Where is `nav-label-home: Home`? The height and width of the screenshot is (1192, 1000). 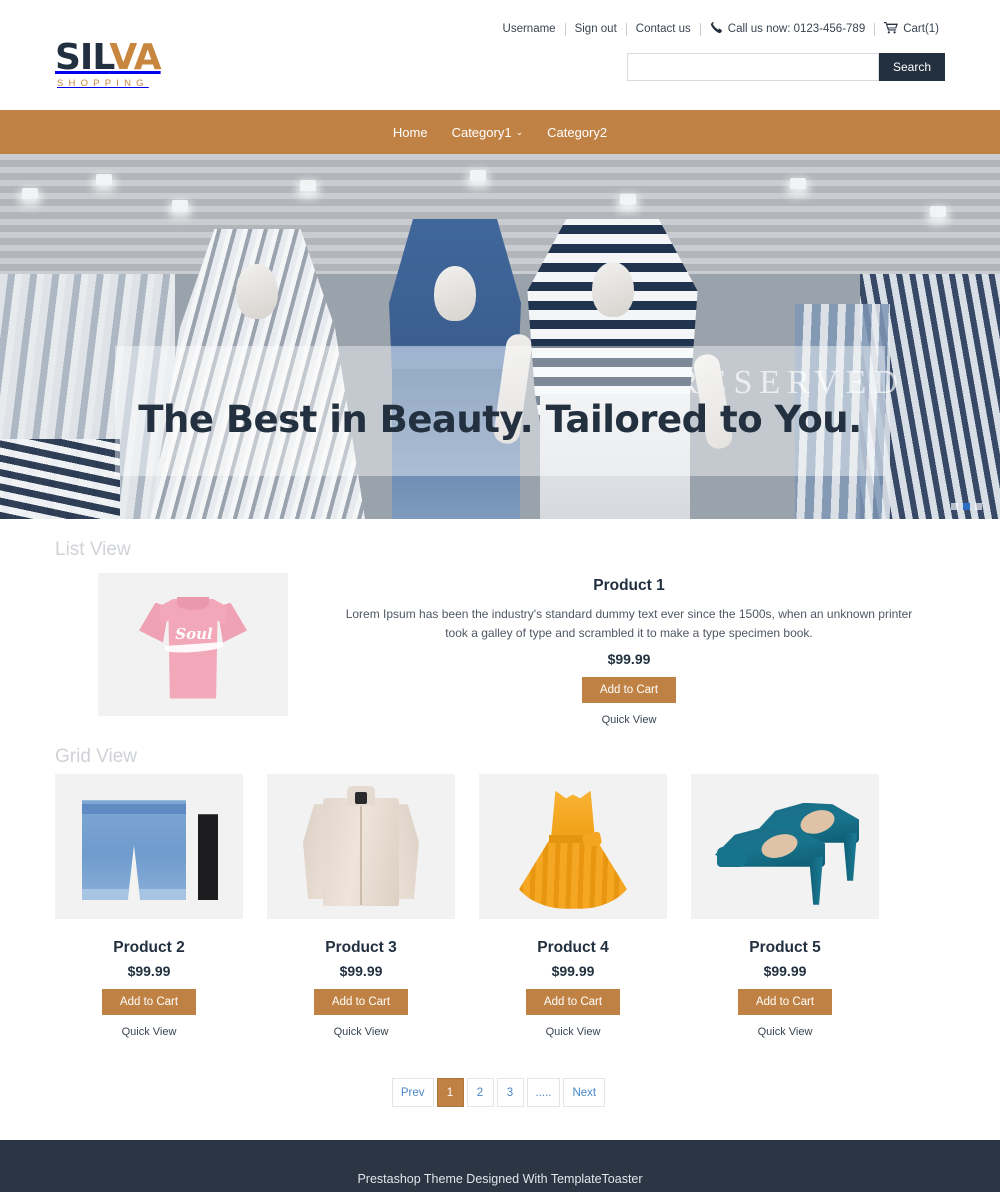 nav-label-home: Home is located at coordinates (410, 132).